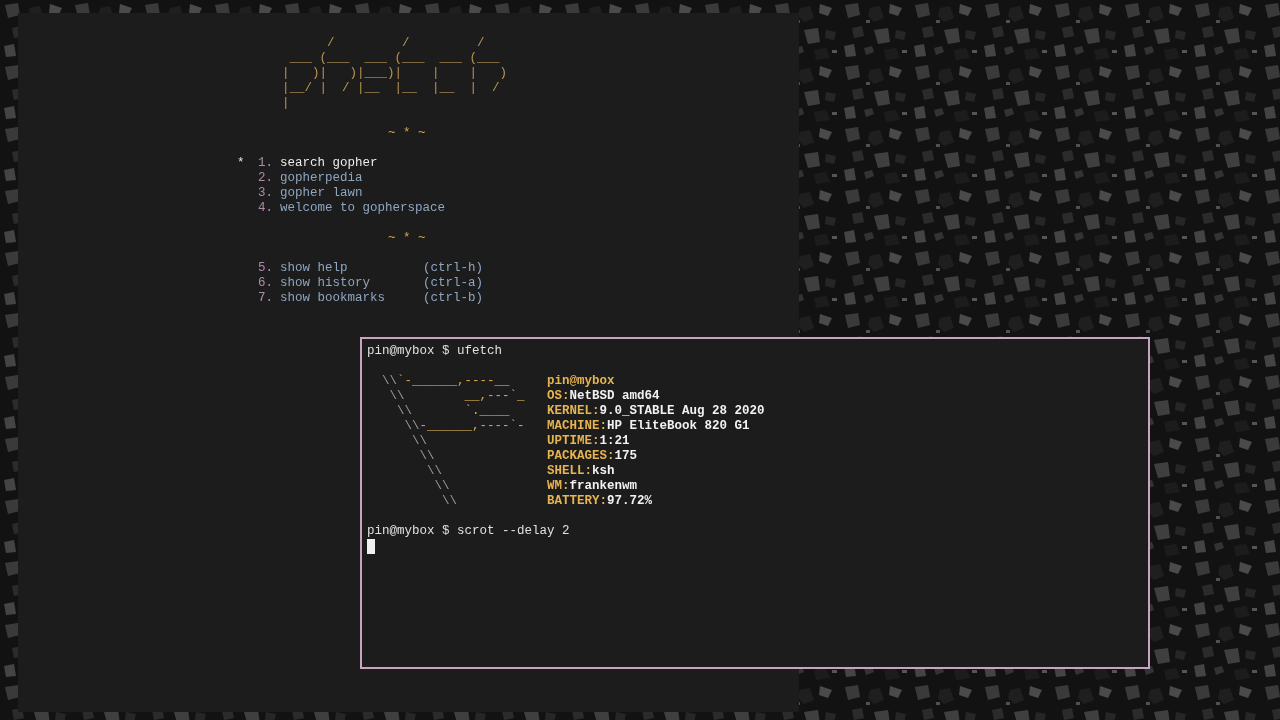 Image resolution: width=1280 pixels, height=720 pixels. I want to click on shortcut-text: (ctrl-a), so click(453, 283).